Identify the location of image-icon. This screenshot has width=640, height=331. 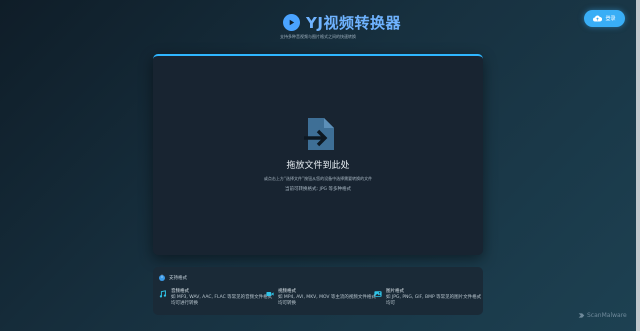
(378, 294).